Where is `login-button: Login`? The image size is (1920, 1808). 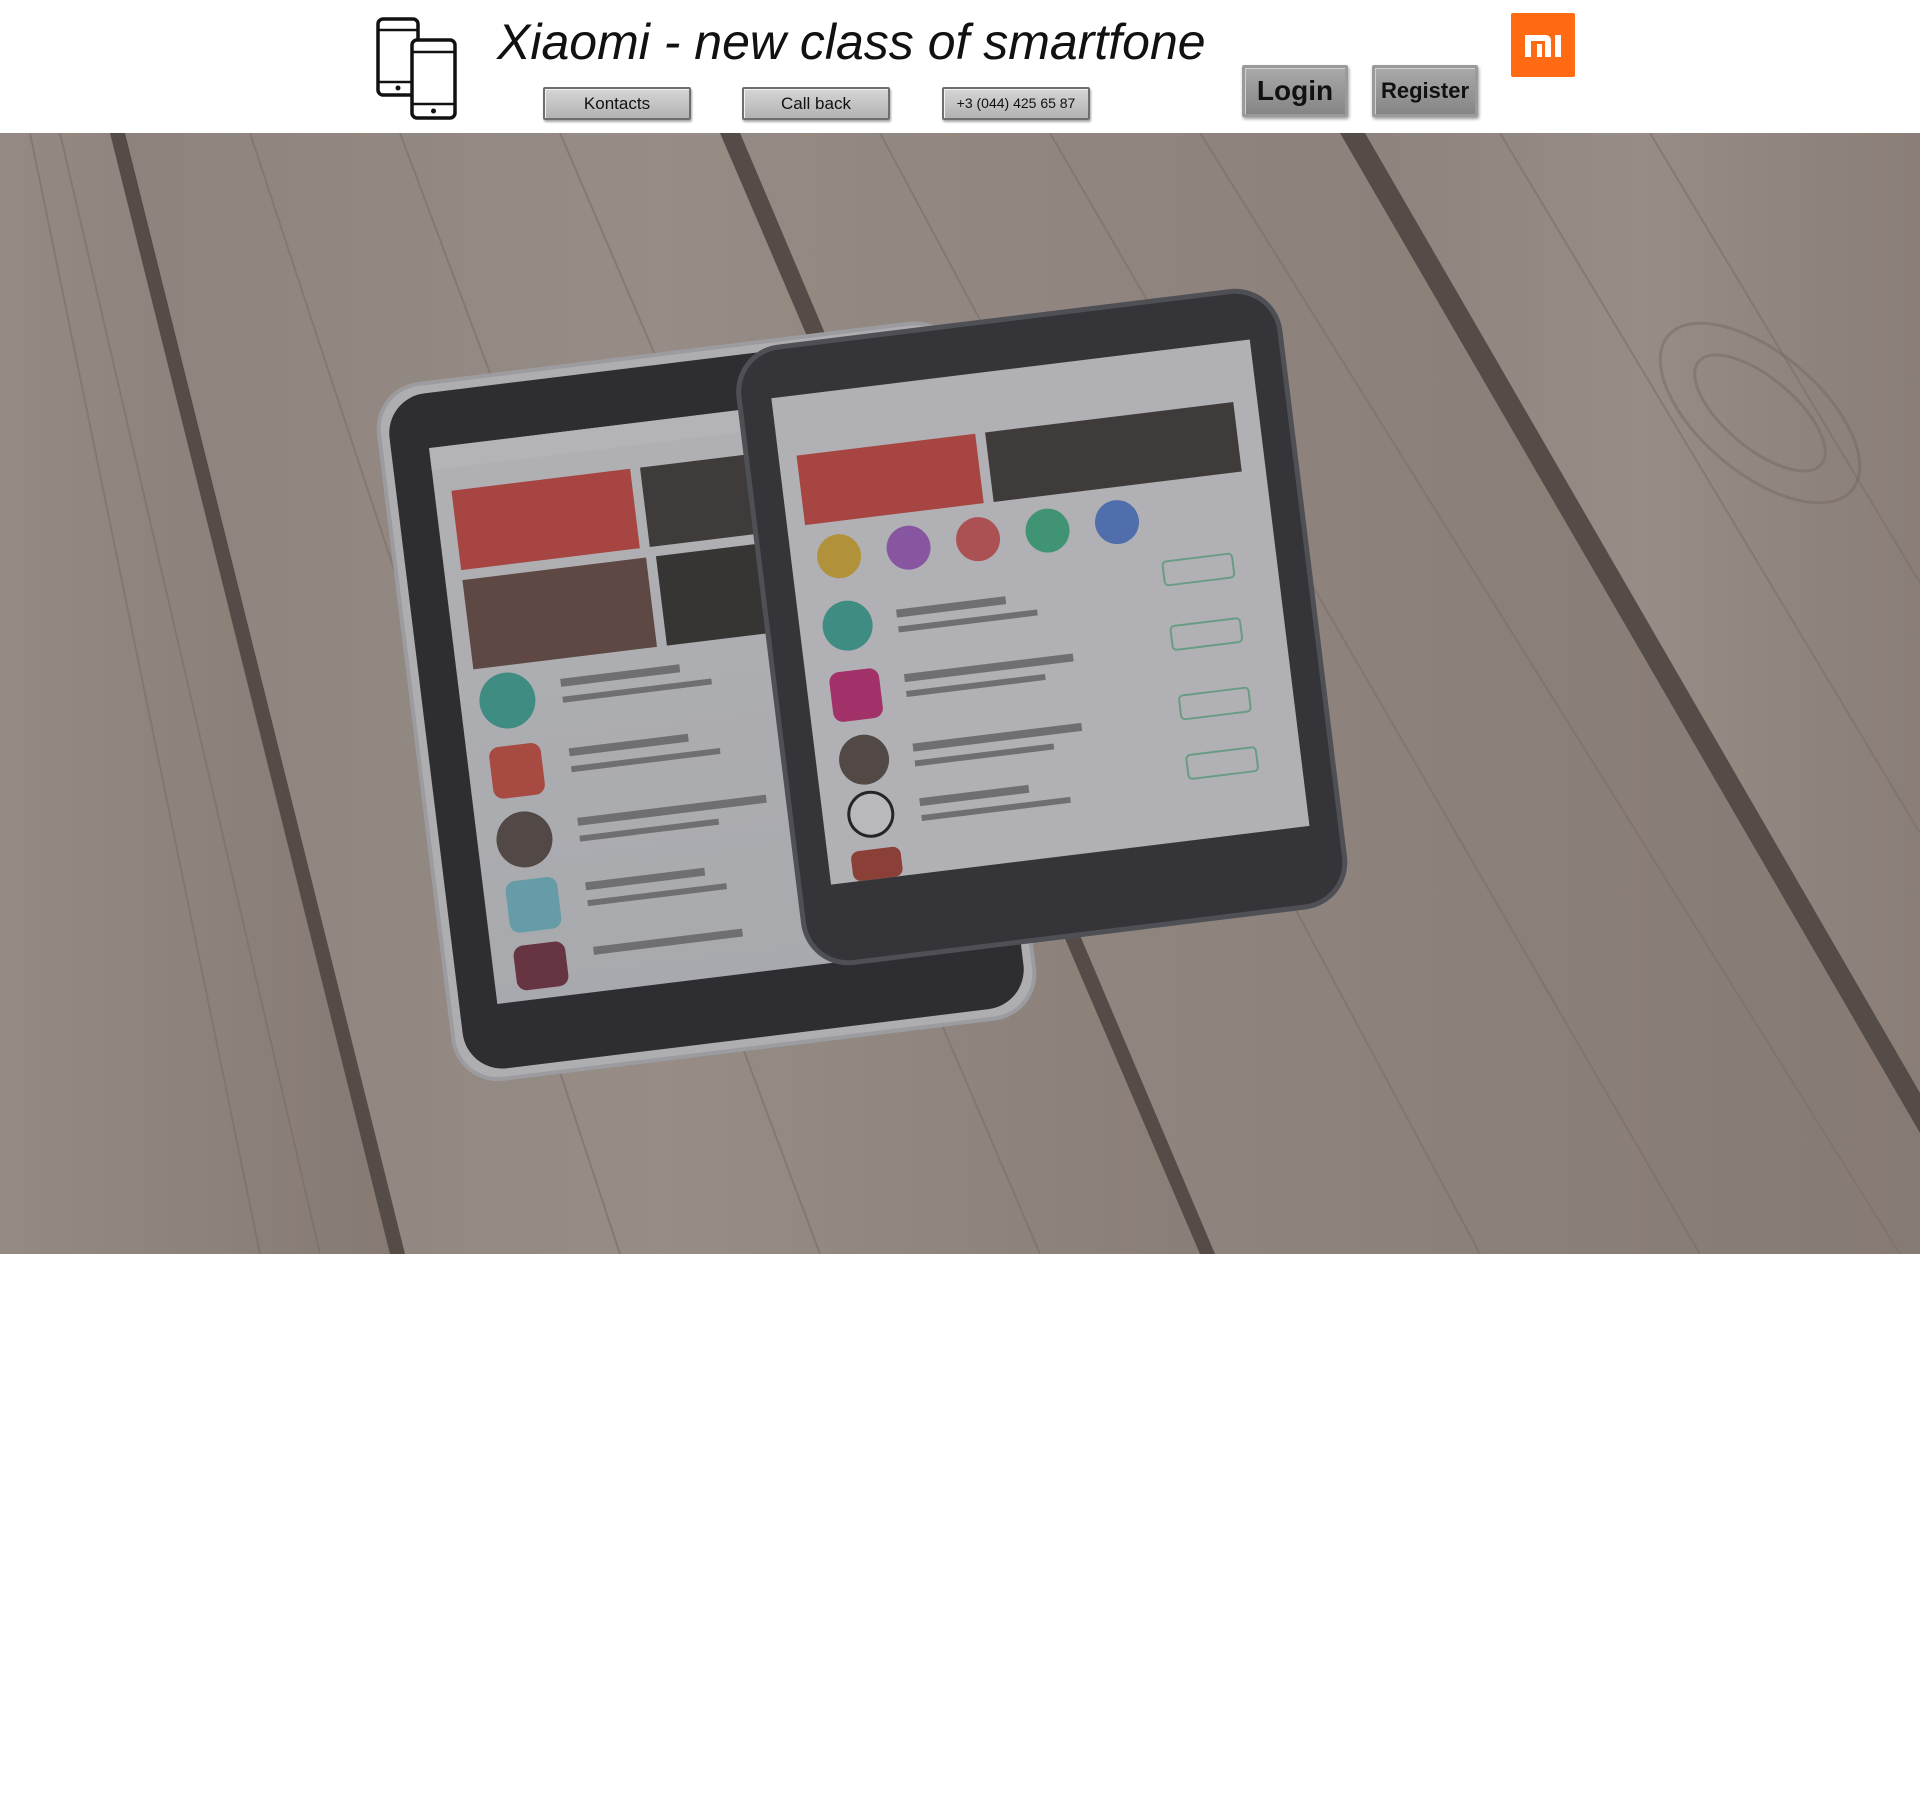 login-button: Login is located at coordinates (1295, 91).